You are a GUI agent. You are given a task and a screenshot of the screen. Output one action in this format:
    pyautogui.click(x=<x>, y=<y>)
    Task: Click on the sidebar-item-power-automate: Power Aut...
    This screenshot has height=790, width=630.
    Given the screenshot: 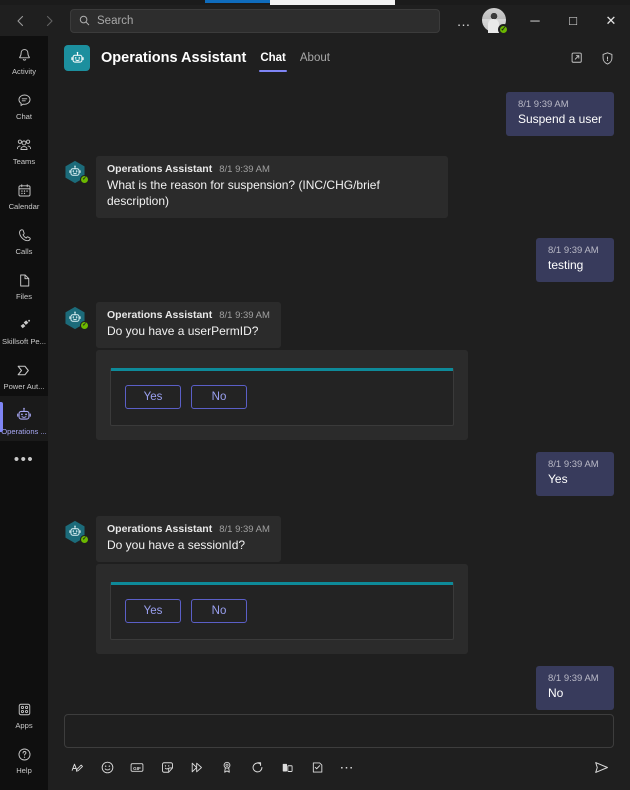 What is the action you would take?
    pyautogui.click(x=24, y=373)
    